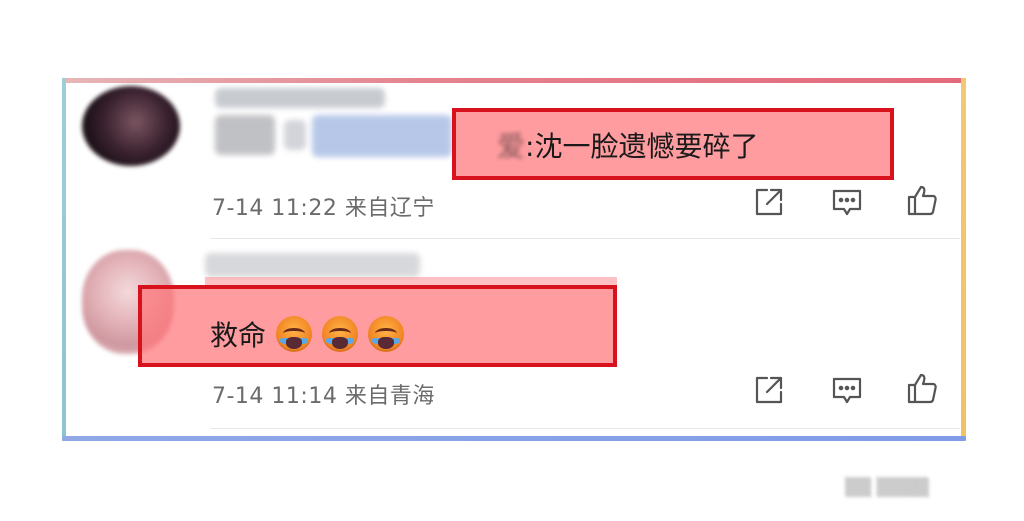  Describe the element at coordinates (963, 259) in the screenshot. I see `frame-right-border` at that location.